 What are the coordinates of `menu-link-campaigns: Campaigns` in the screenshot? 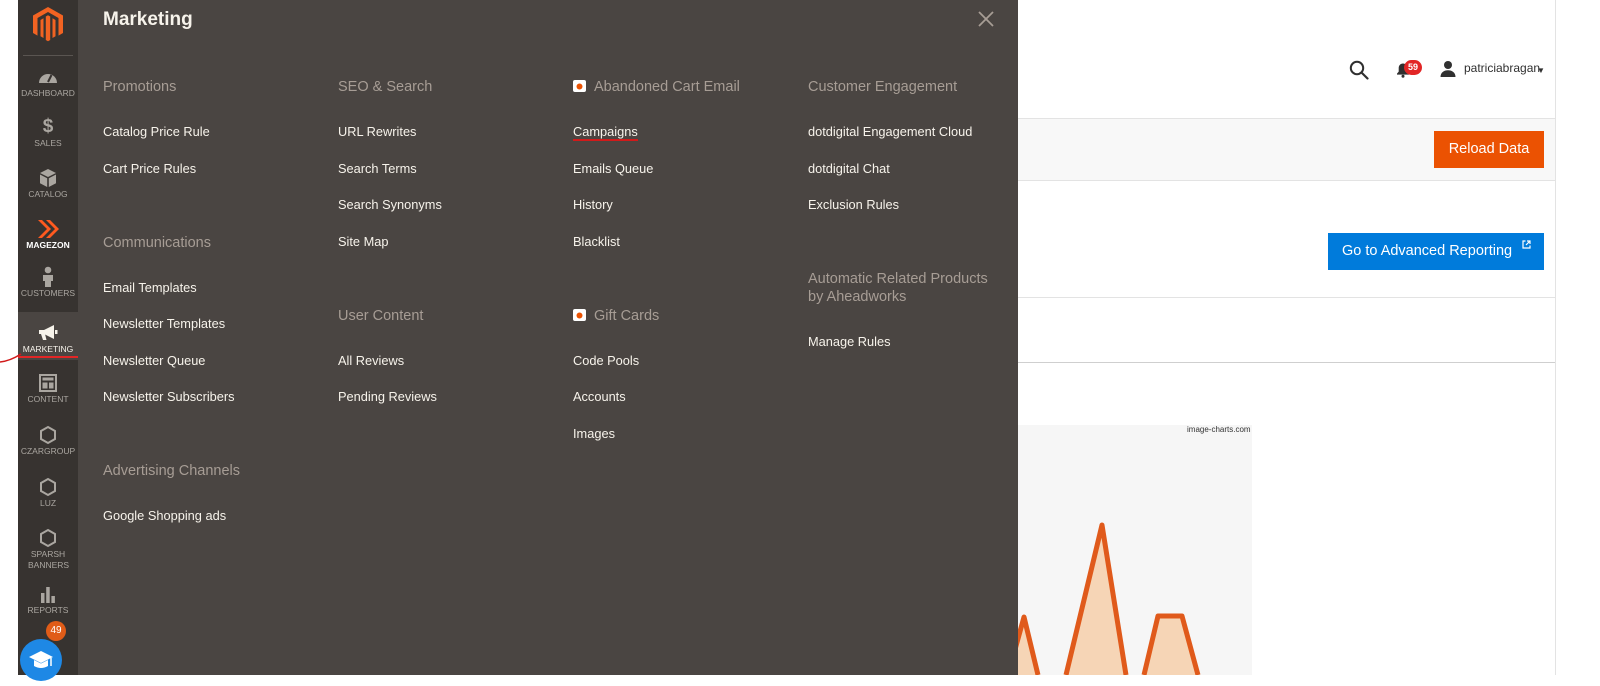 It's located at (605, 132).